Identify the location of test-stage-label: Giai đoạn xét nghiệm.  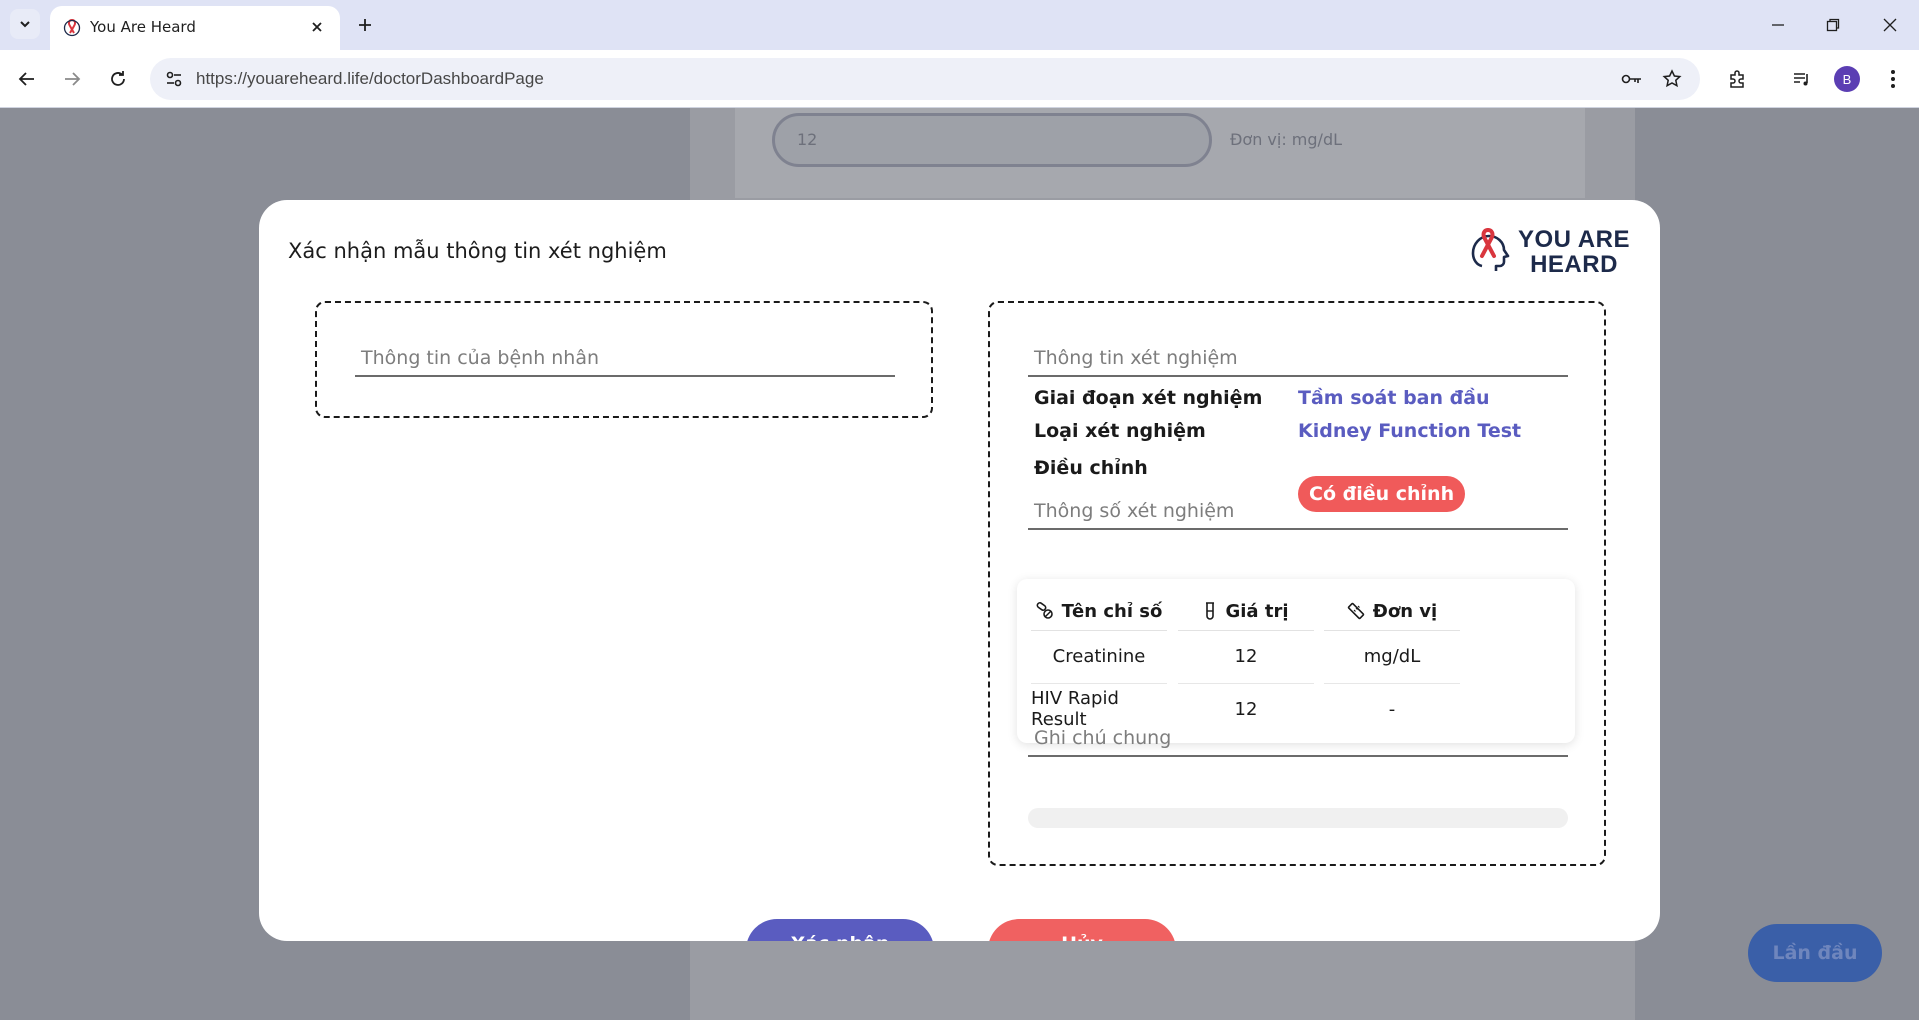
(1148, 398).